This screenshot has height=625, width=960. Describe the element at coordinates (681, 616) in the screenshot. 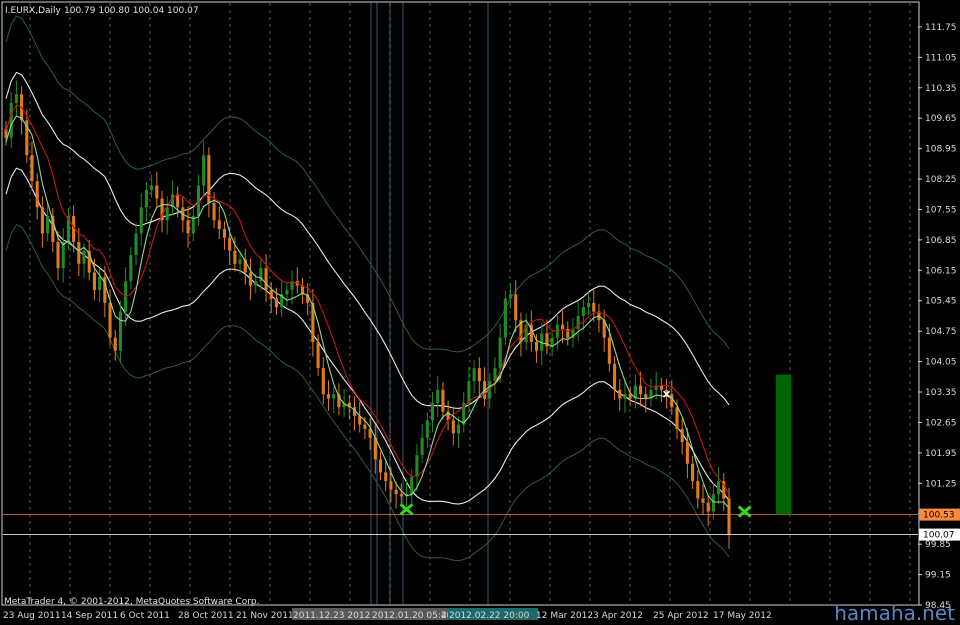

I see `x-tick-label: 25 Apr 2012` at that location.